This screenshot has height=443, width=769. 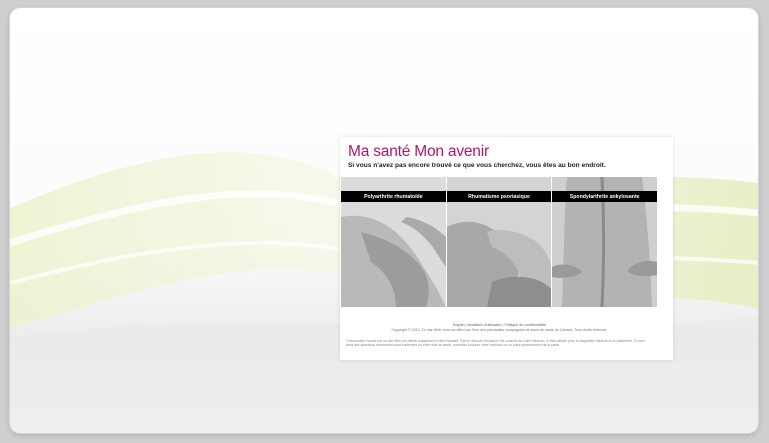 What do you see at coordinates (525, 325) in the screenshot?
I see `link-privacy: Politique de confidentialité` at bounding box center [525, 325].